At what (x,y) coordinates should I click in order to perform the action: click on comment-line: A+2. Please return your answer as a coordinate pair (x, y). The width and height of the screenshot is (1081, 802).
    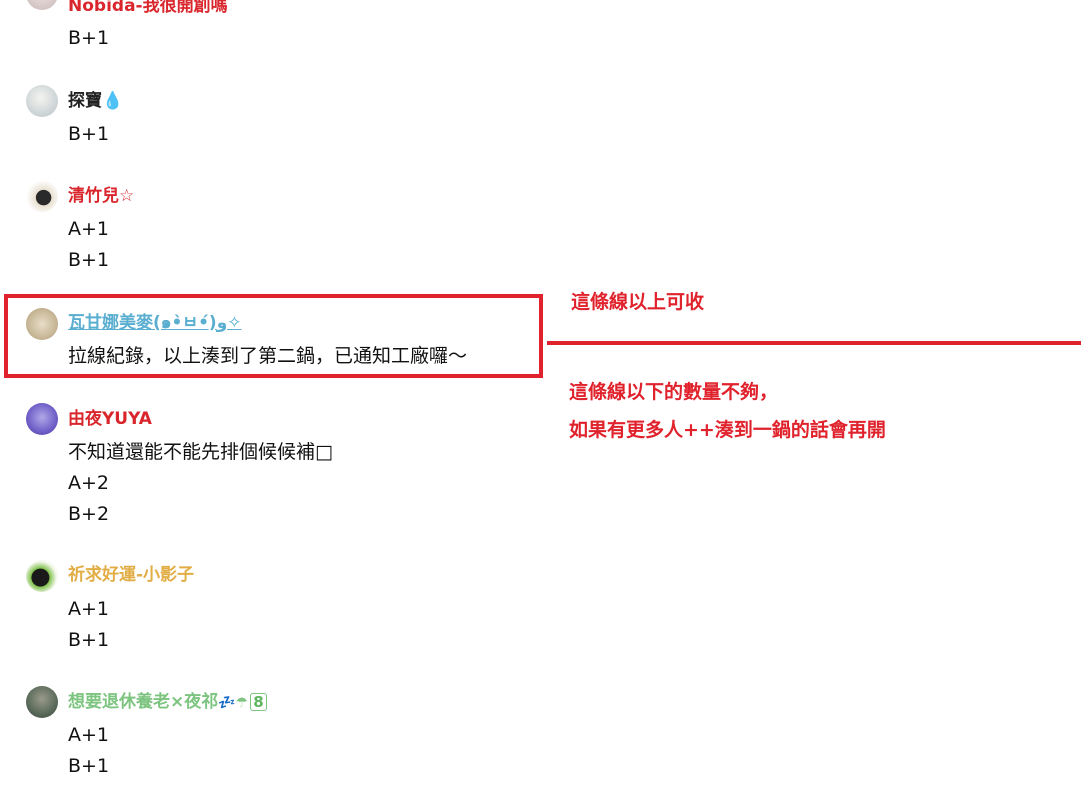
    Looking at the image, I should click on (89, 483).